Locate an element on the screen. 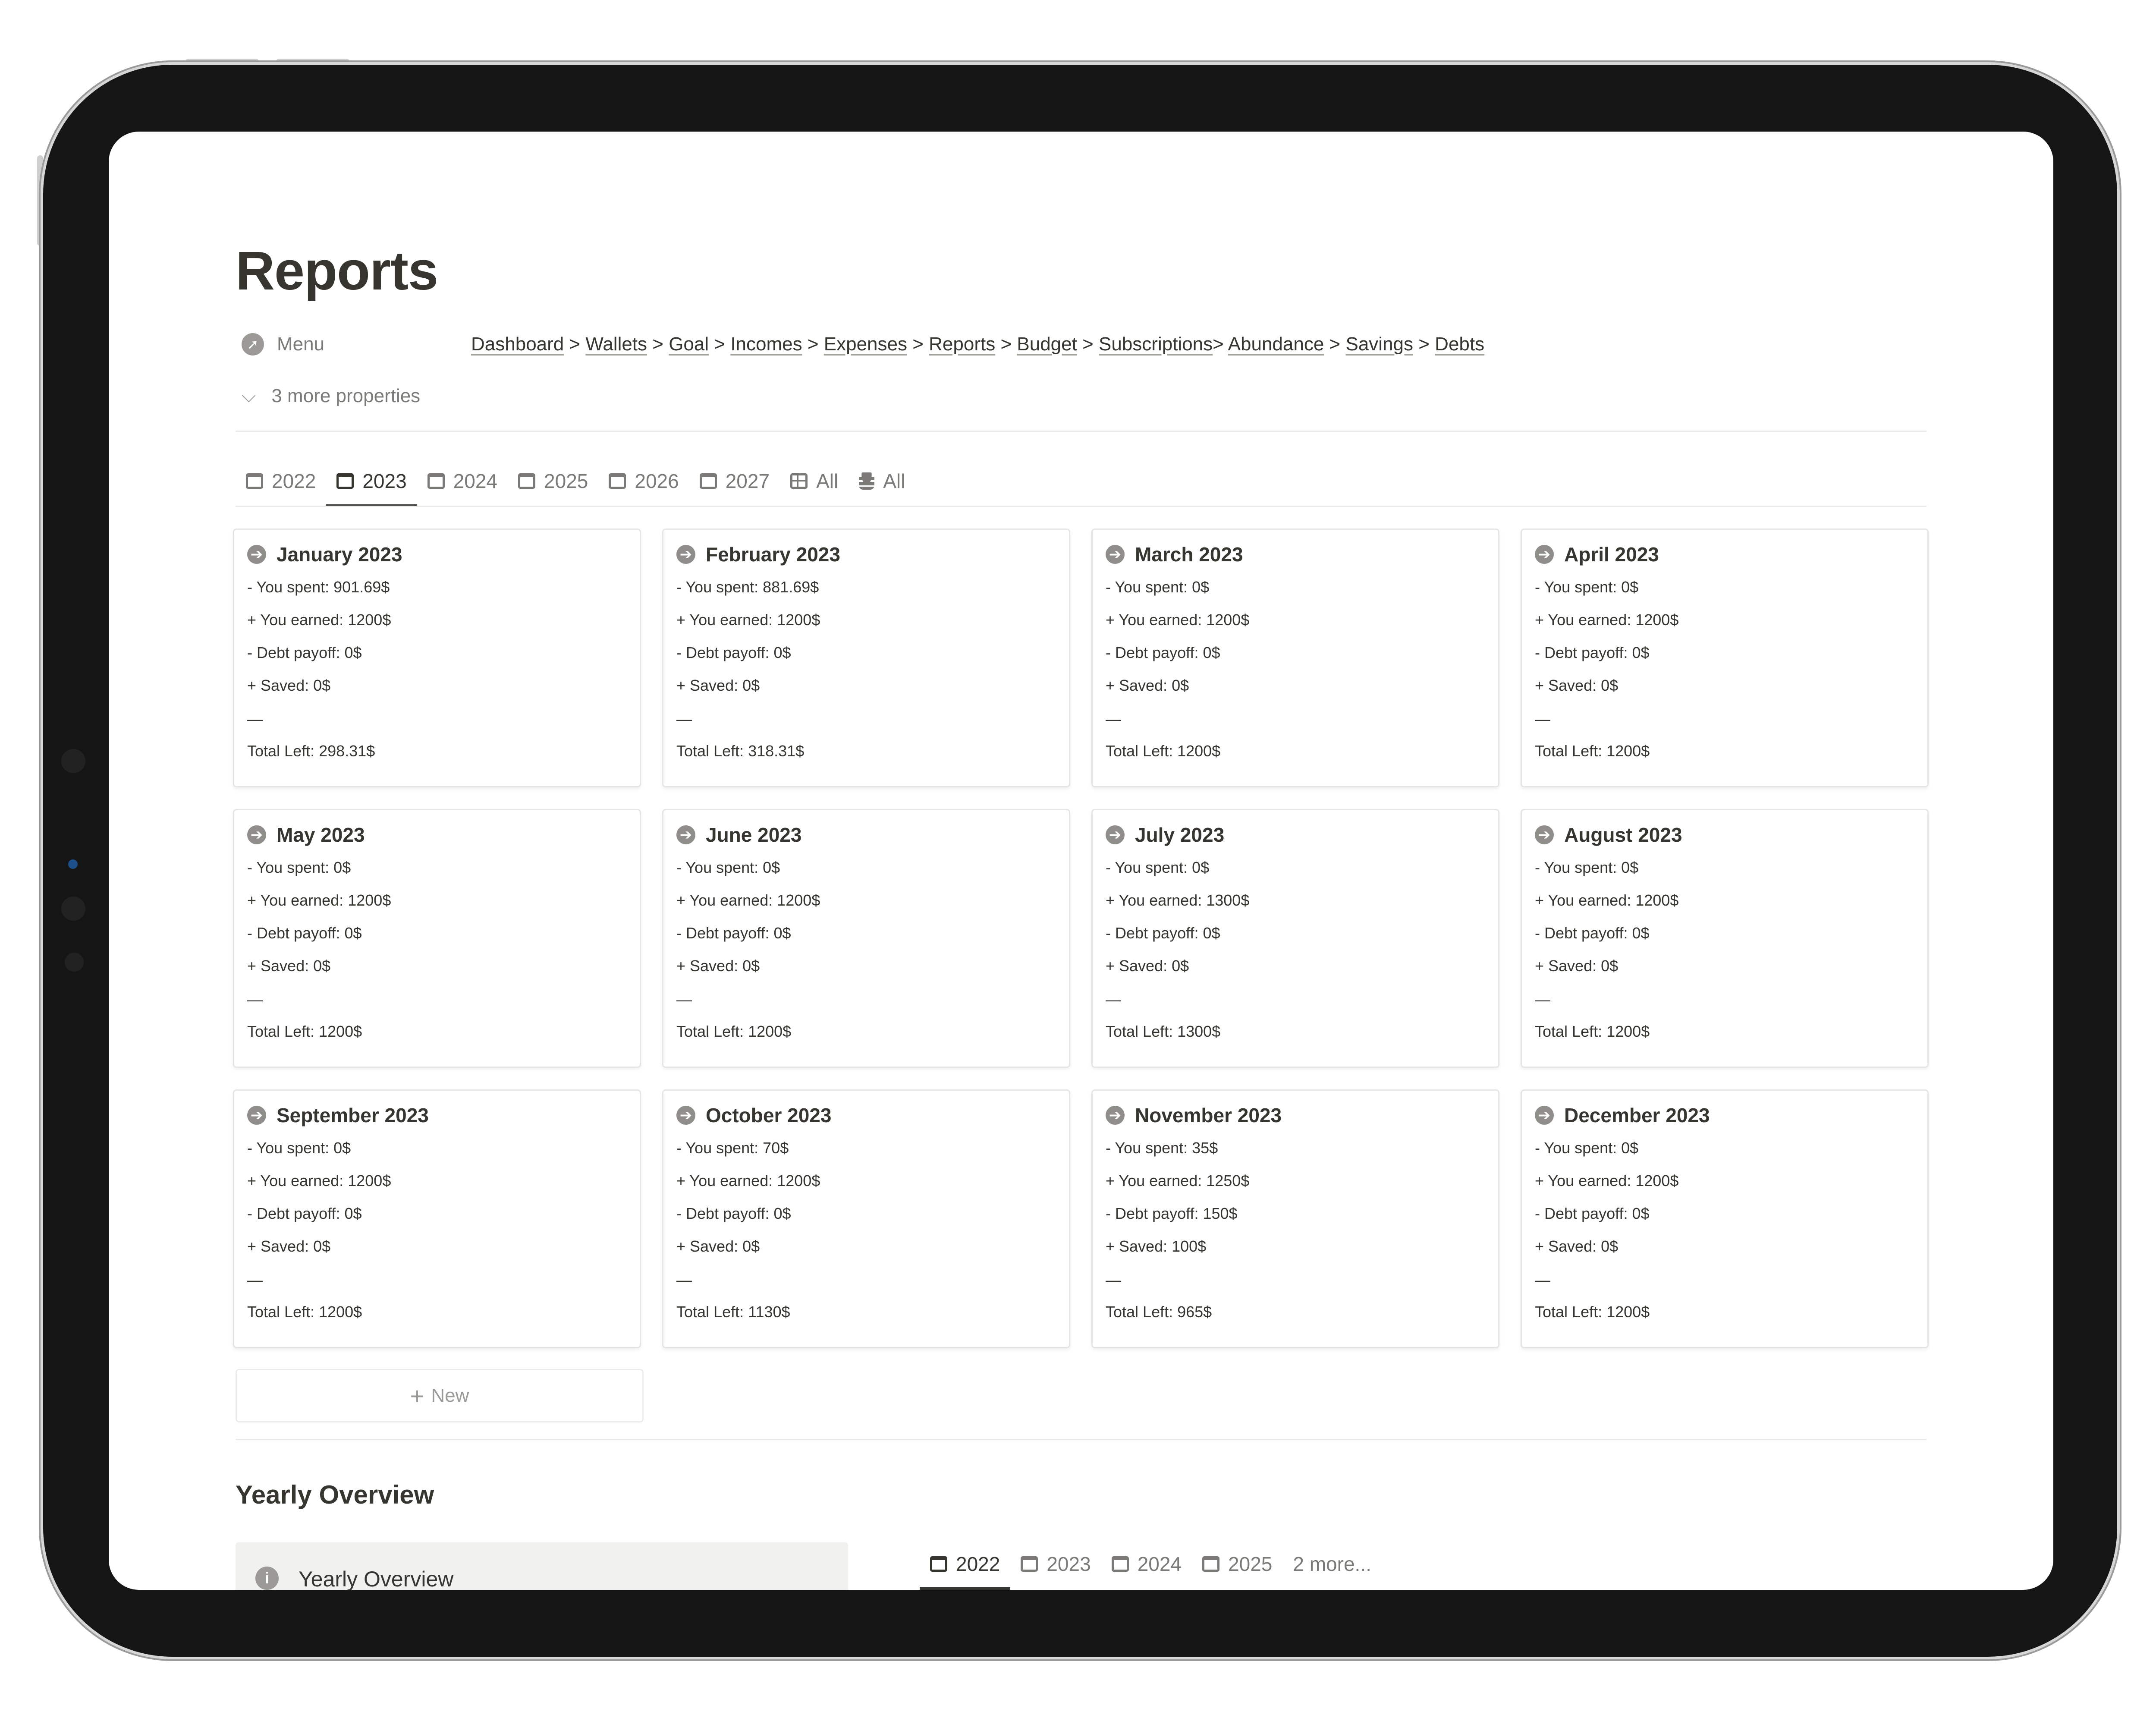  card-line-saved: + Saved: 0$ is located at coordinates (718, 685).